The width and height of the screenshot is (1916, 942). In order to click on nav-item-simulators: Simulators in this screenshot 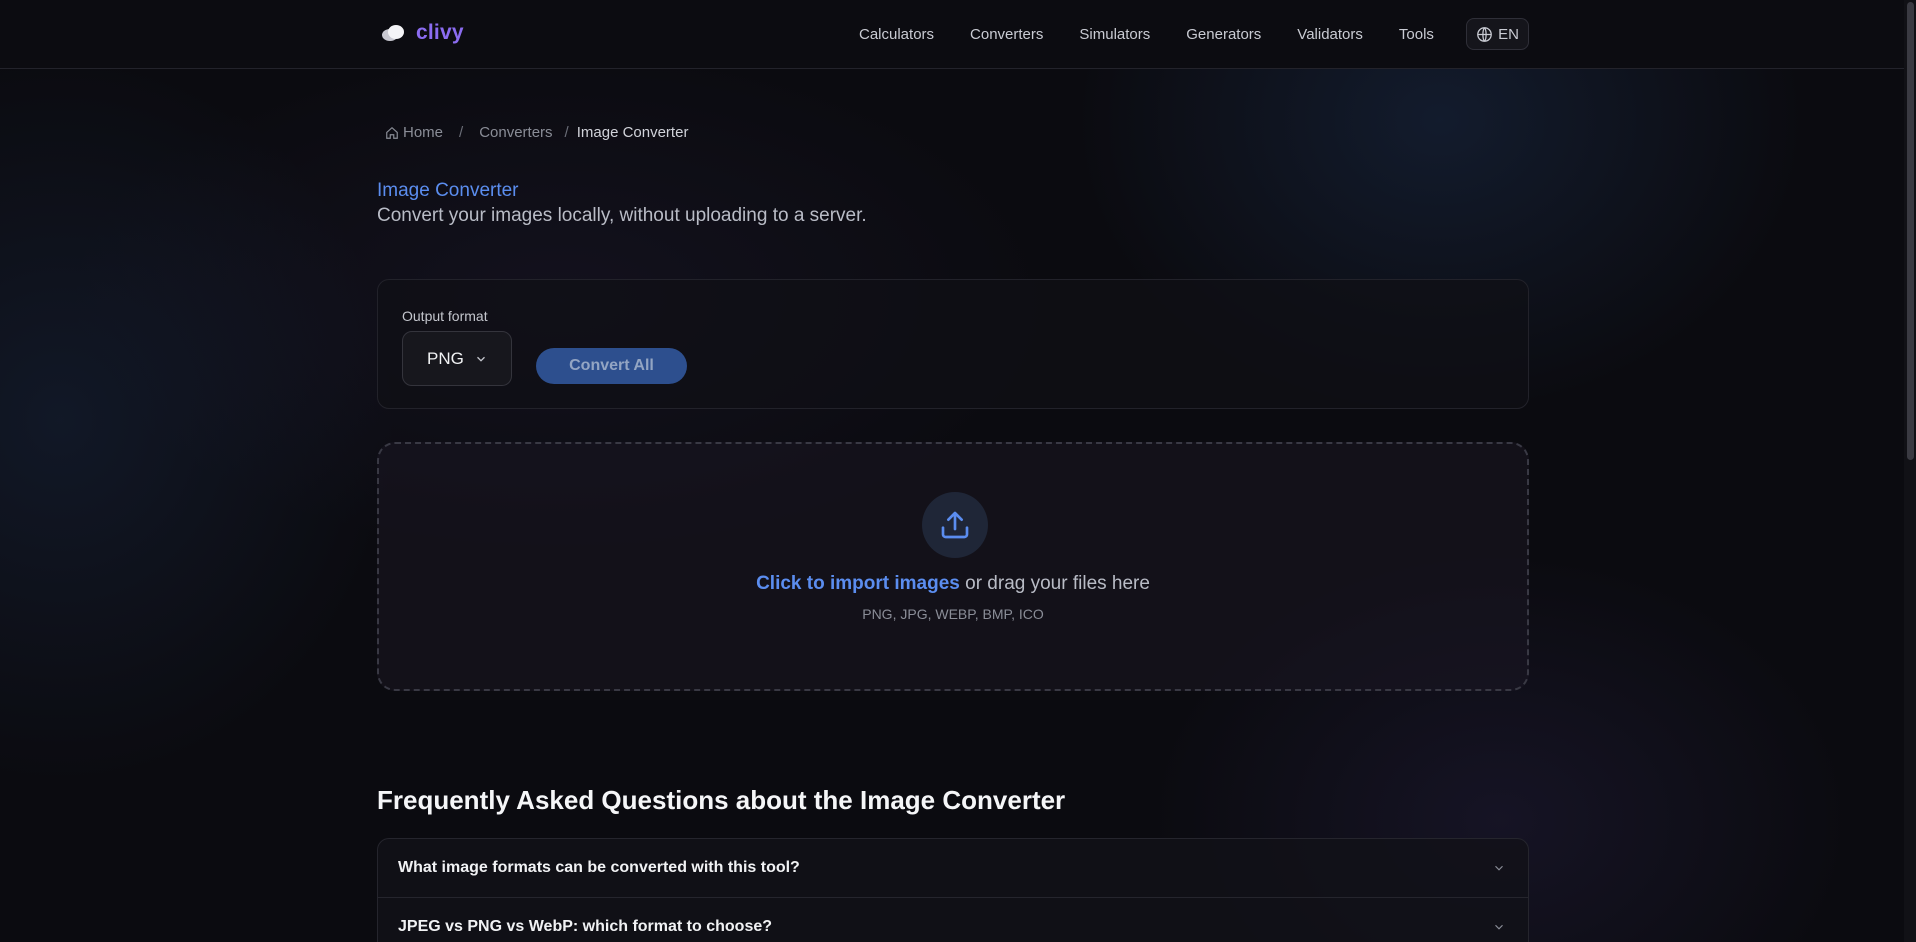, I will do `click(1114, 34)`.